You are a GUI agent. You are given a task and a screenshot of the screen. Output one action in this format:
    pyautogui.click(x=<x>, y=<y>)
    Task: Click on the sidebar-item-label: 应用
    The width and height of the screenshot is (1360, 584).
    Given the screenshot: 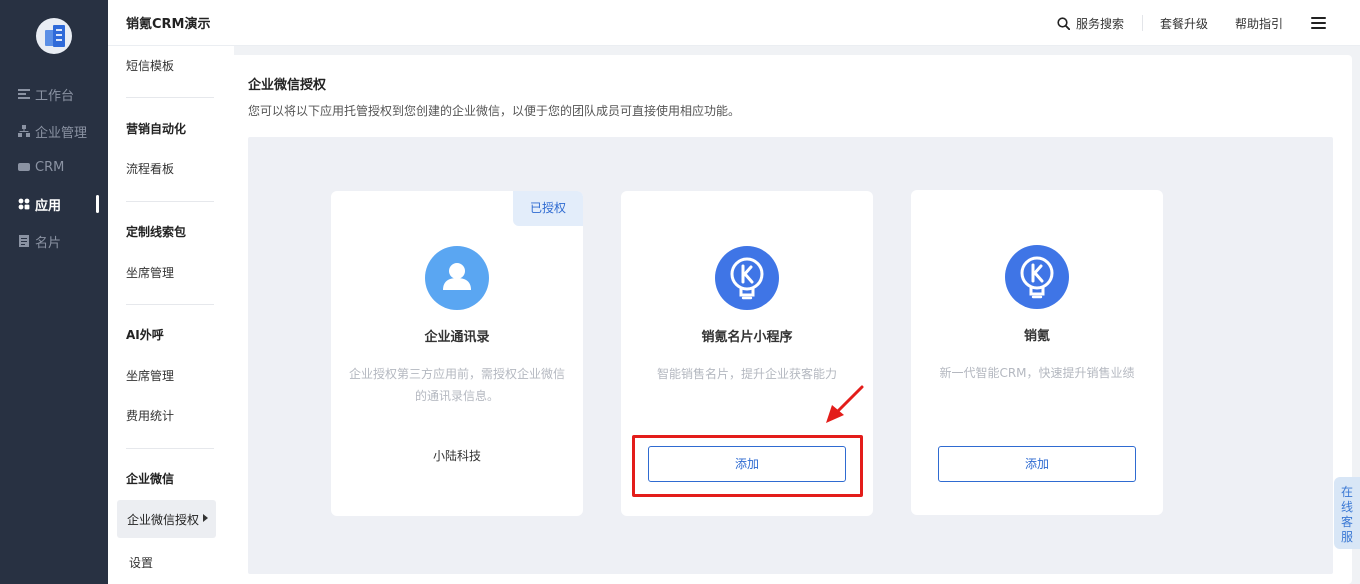 What is the action you would take?
    pyautogui.click(x=48, y=206)
    